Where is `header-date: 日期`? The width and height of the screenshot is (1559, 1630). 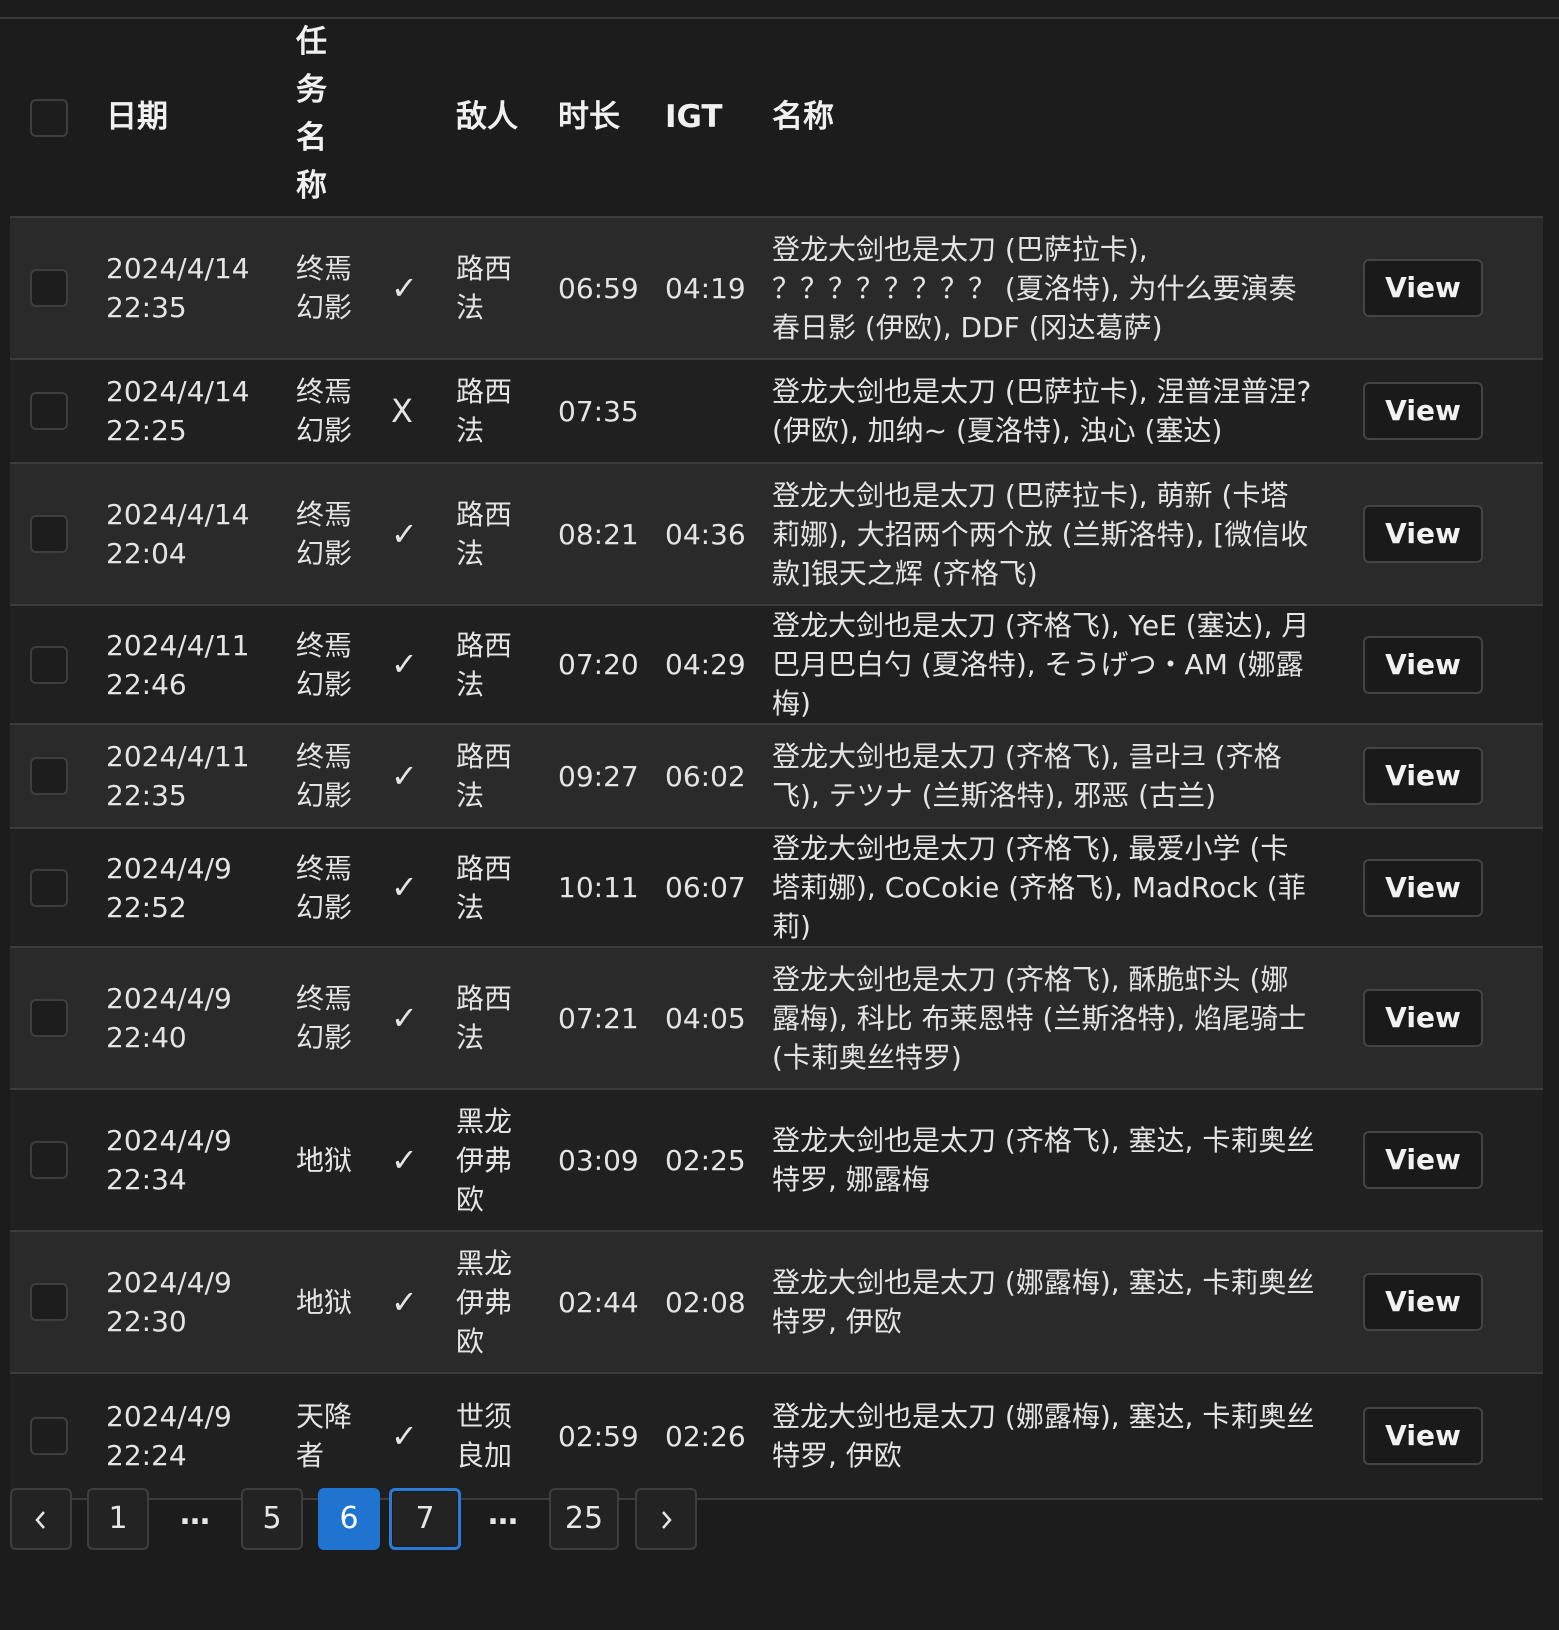 header-date: 日期 is located at coordinates (201, 118).